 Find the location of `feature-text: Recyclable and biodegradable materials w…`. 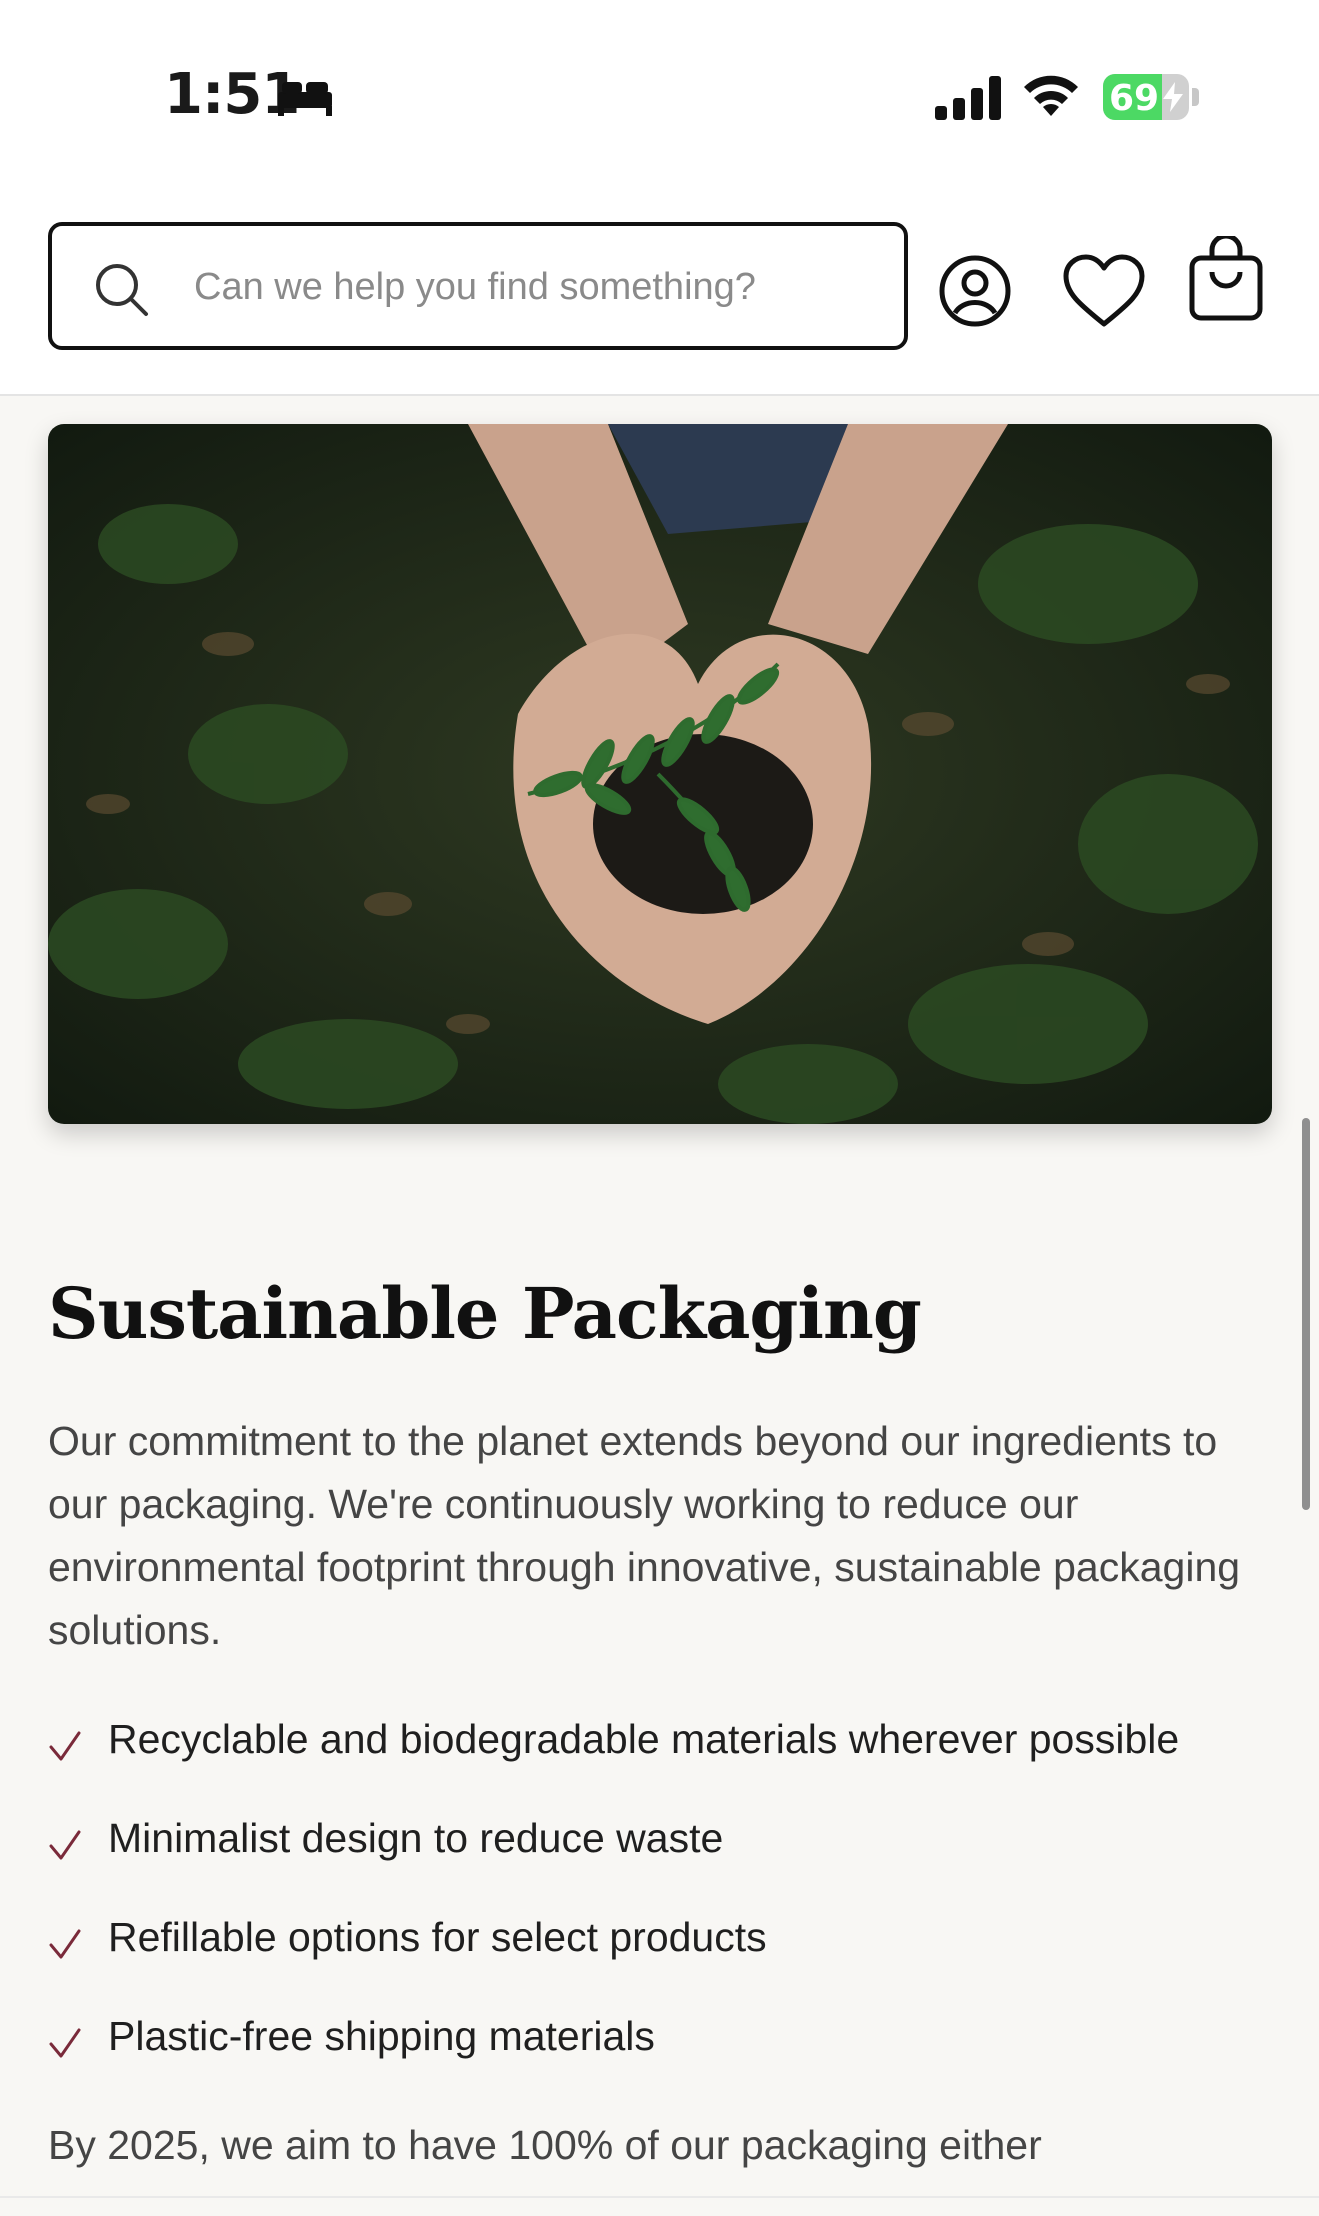

feature-text: Recyclable and biodegradable materials w… is located at coordinates (644, 1739).